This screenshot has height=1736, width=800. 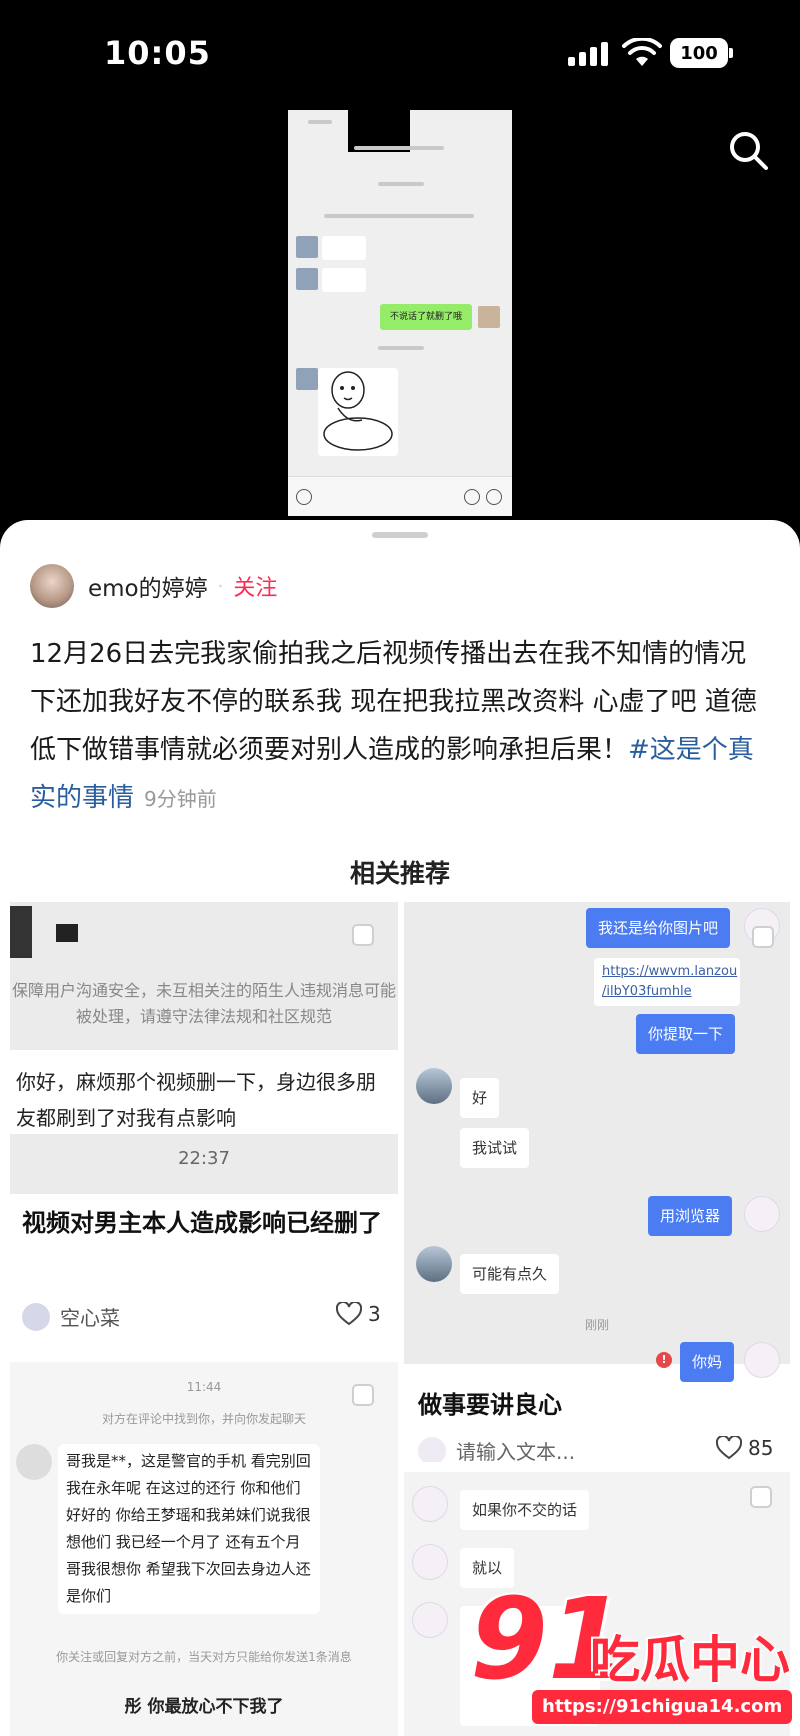 What do you see at coordinates (157, 53) in the screenshot?
I see `status-time: 10:05` at bounding box center [157, 53].